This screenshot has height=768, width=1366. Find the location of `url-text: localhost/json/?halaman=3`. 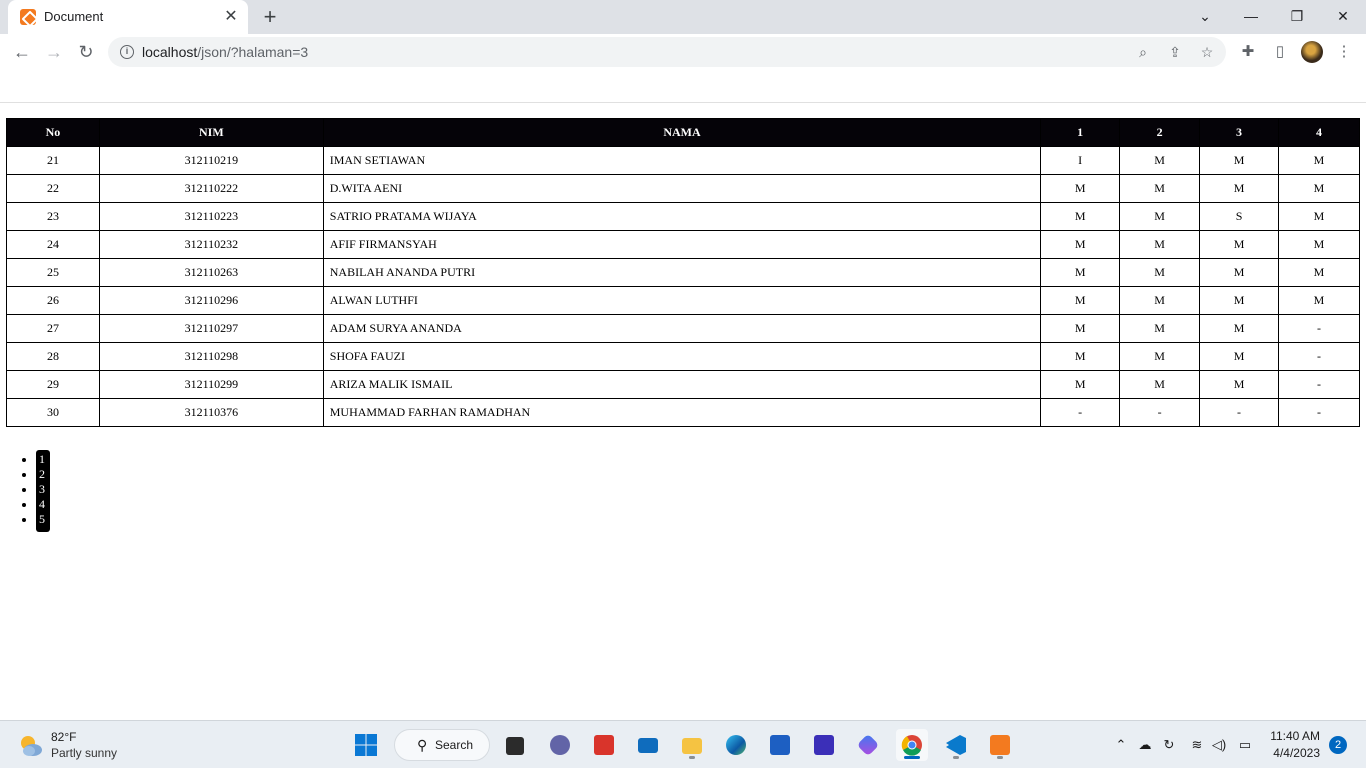

url-text: localhost/json/?halaman=3 is located at coordinates (225, 52).